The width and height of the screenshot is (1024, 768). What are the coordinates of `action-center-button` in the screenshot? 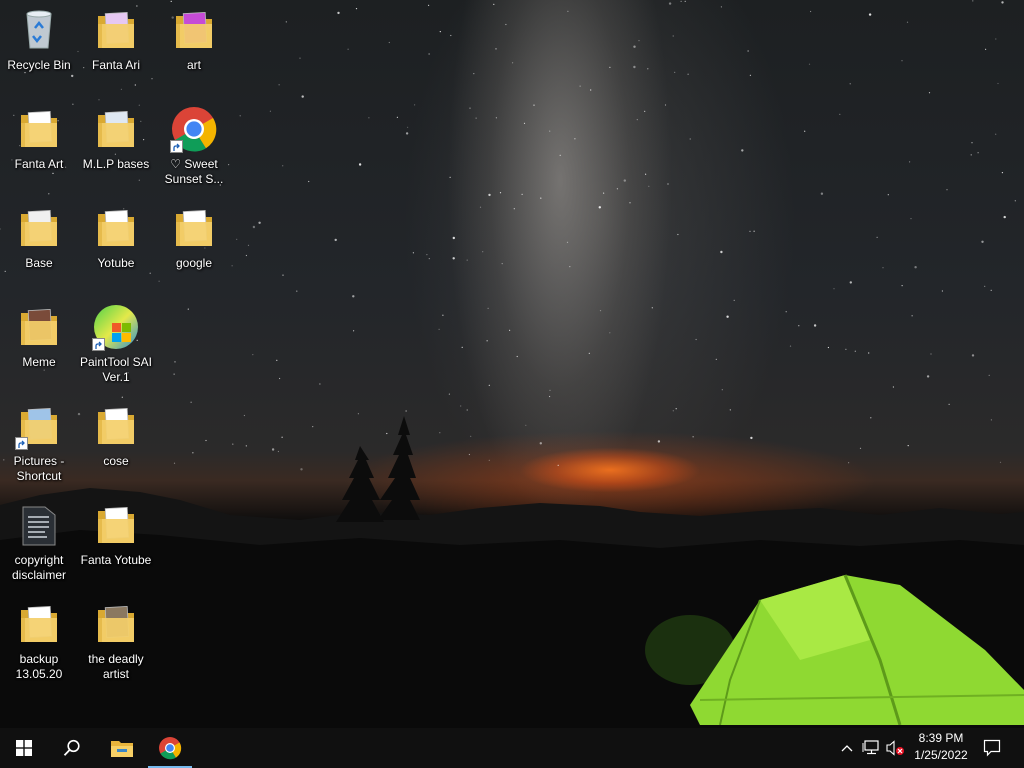 It's located at (992, 748).